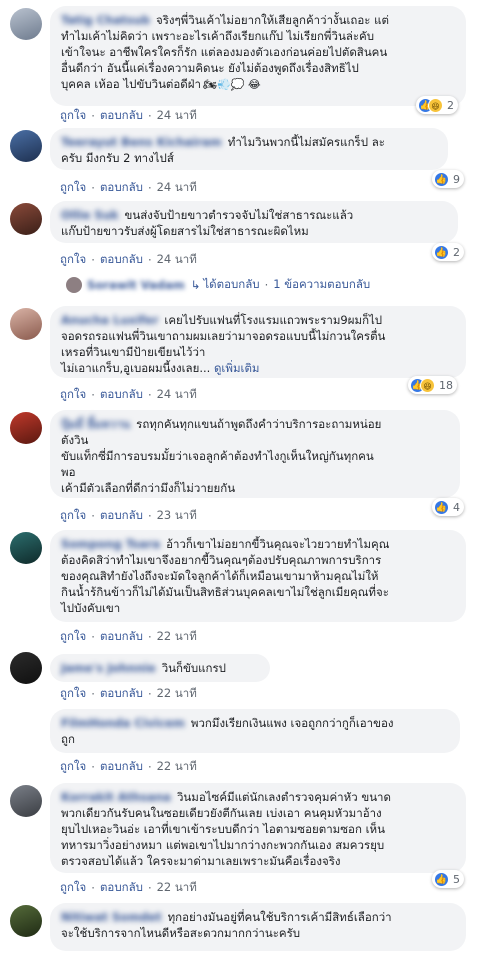 This screenshot has height=953, width=479. I want to click on reaction-badge: 👍 2, so click(448, 252).